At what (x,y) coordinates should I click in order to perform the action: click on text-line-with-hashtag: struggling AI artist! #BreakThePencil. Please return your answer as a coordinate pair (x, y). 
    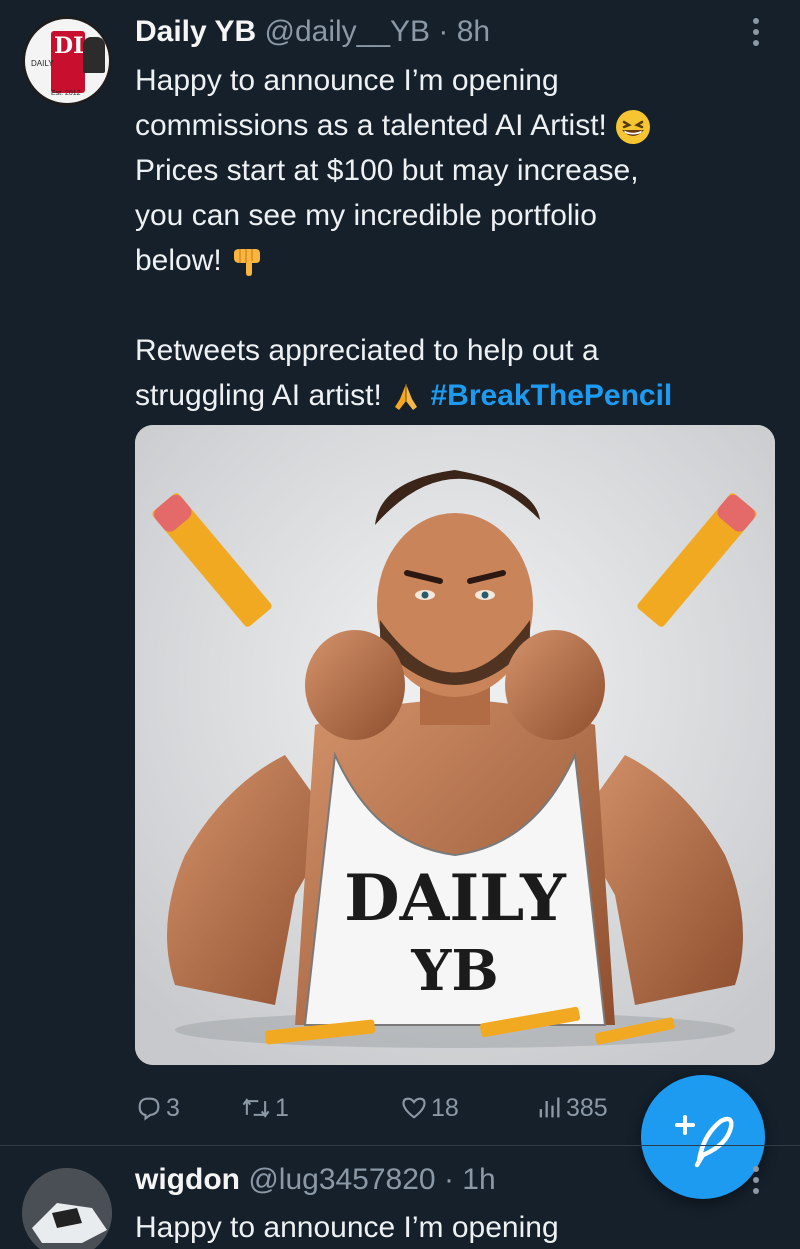
    Looking at the image, I should click on (455, 395).